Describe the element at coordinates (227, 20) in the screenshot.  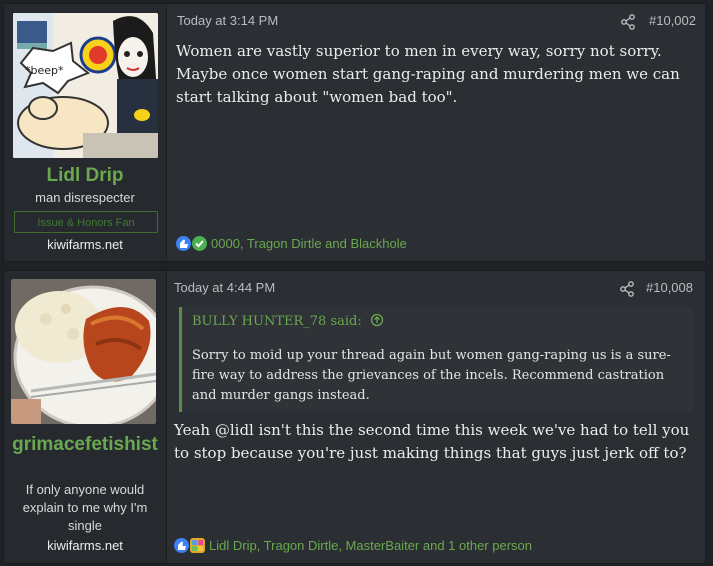
I see `post-timestamp: Today at 3:14 PM` at that location.